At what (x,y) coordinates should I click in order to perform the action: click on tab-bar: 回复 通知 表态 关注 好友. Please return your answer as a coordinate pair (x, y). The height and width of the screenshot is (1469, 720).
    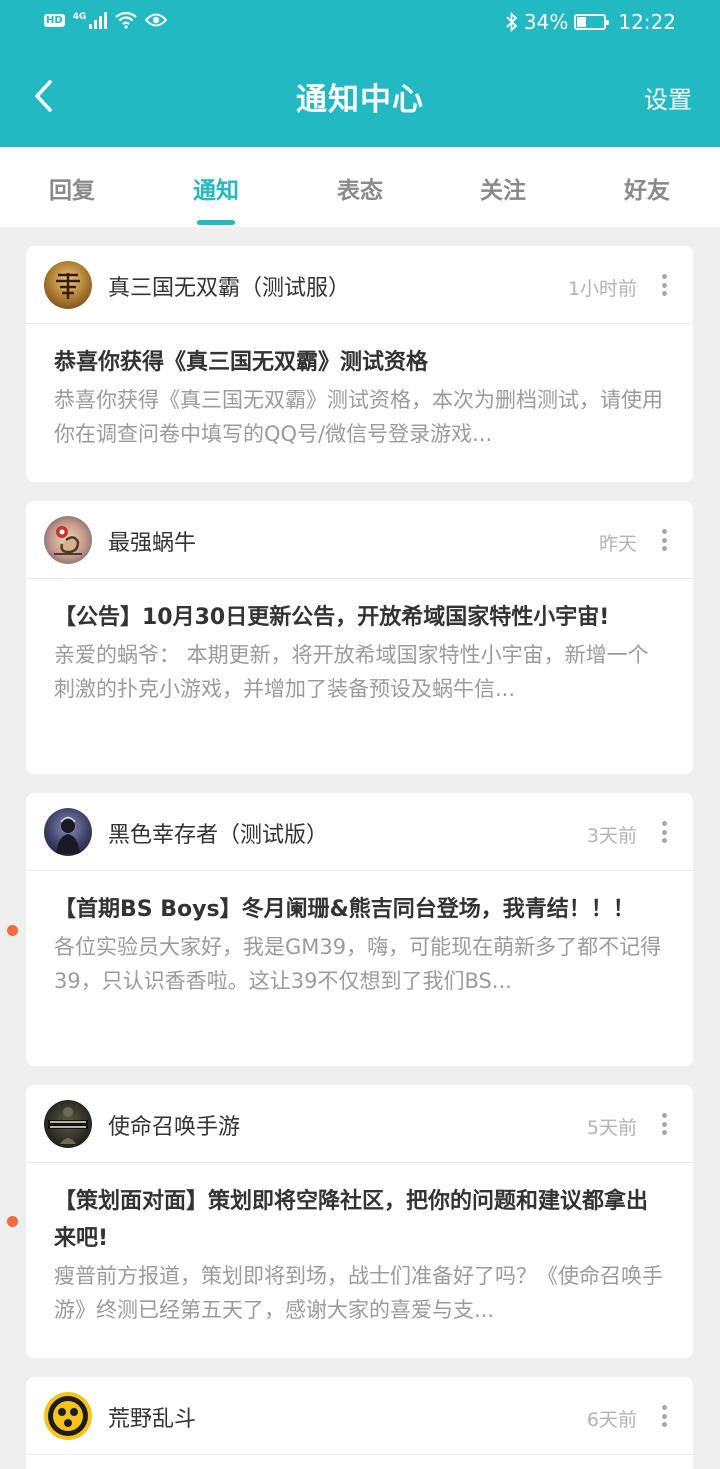
    Looking at the image, I should click on (360, 187).